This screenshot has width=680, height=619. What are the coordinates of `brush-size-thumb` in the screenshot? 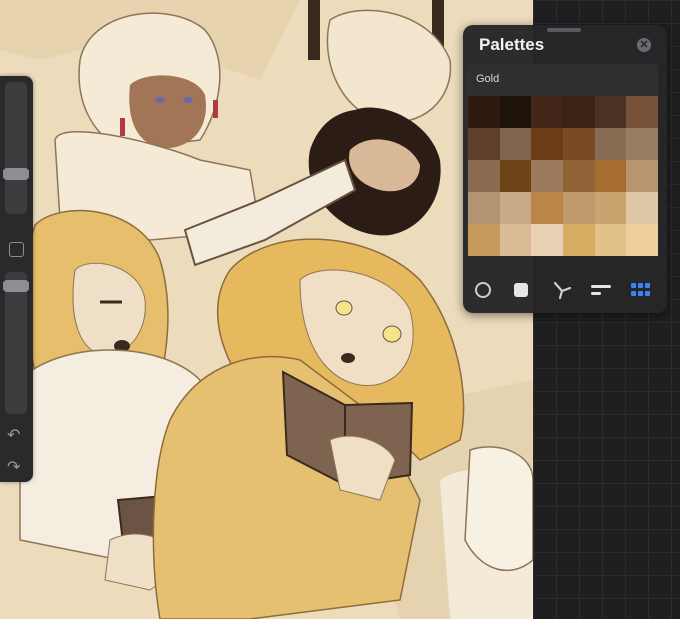 It's located at (16, 174).